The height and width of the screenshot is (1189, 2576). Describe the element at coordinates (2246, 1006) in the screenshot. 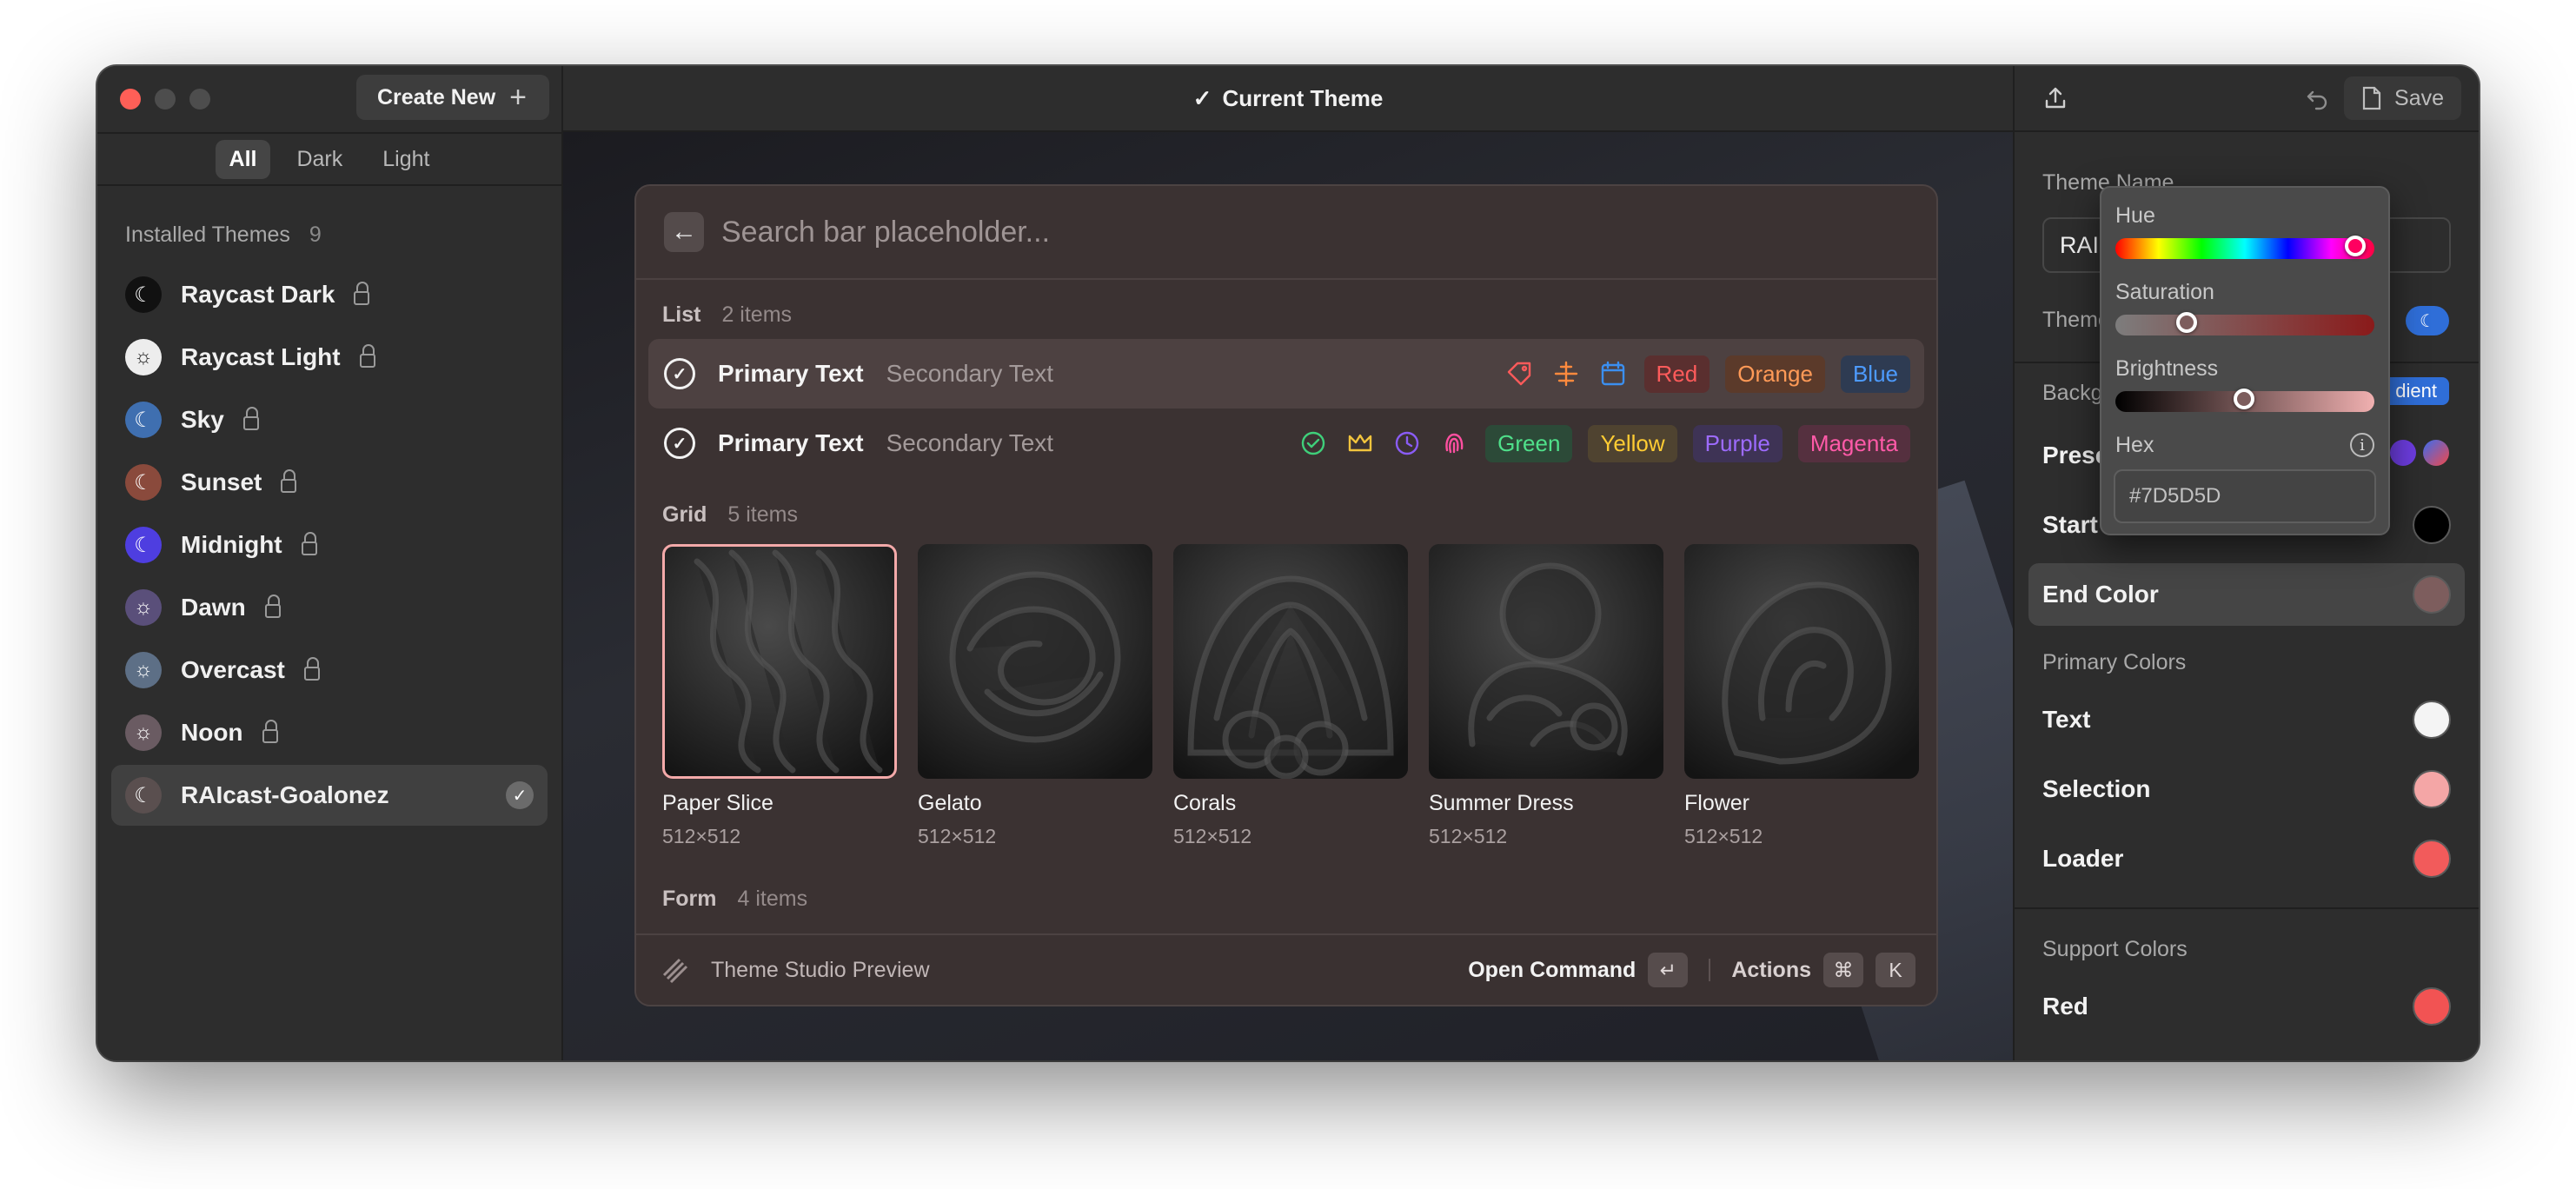

I see `support-color-red: Red` at that location.